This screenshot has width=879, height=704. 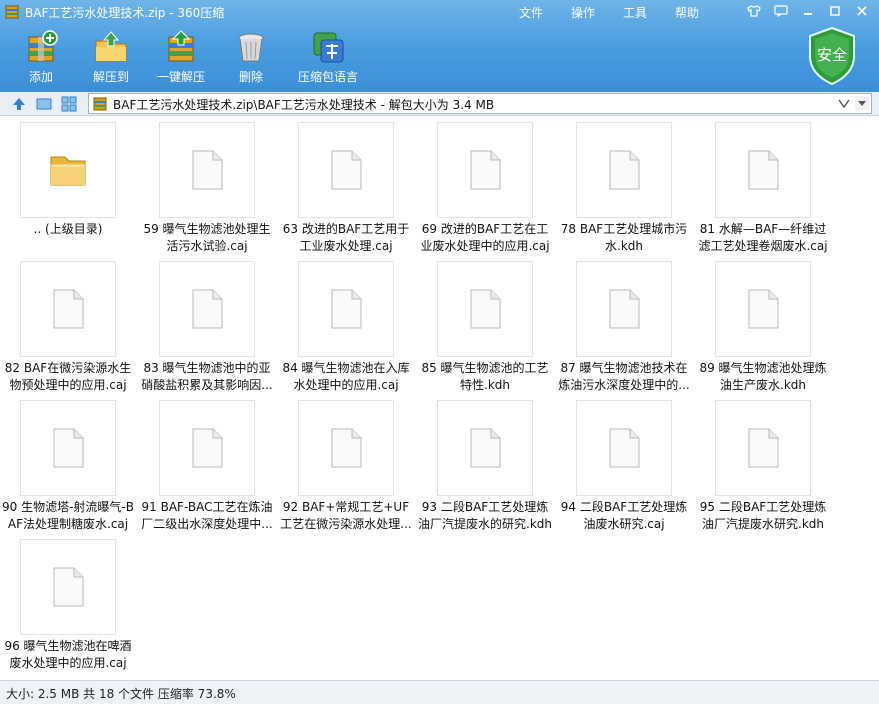 What do you see at coordinates (68, 229) in the screenshot?
I see `file-name: .. (上级目录)` at bounding box center [68, 229].